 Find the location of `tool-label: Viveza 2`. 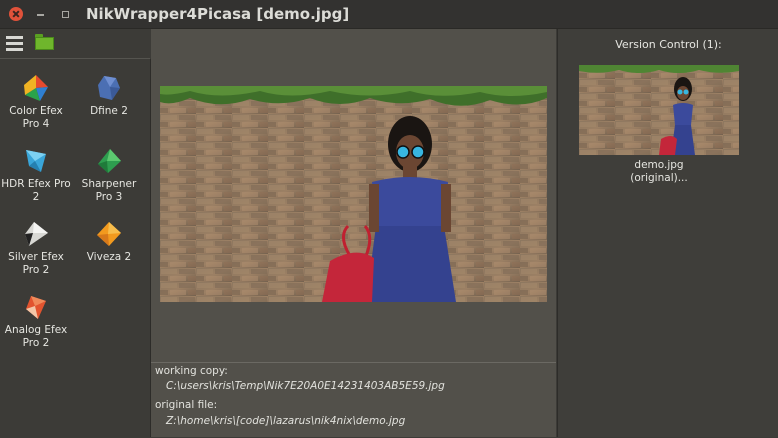

tool-label: Viveza 2 is located at coordinates (109, 257).